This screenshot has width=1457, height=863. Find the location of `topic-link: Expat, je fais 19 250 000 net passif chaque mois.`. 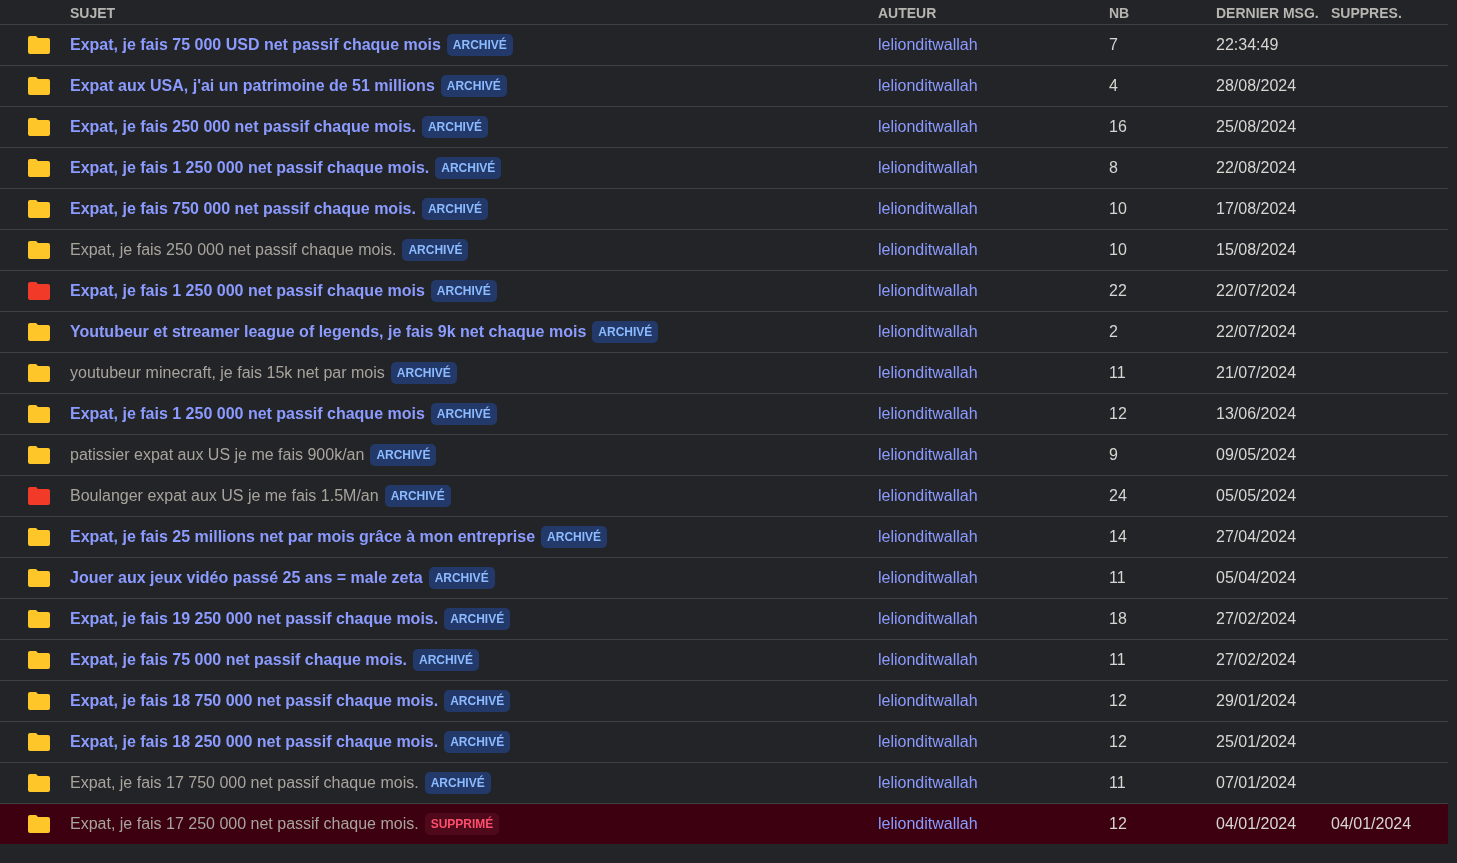

topic-link: Expat, je fais 19 250 000 net passif chaque mois. is located at coordinates (254, 619).